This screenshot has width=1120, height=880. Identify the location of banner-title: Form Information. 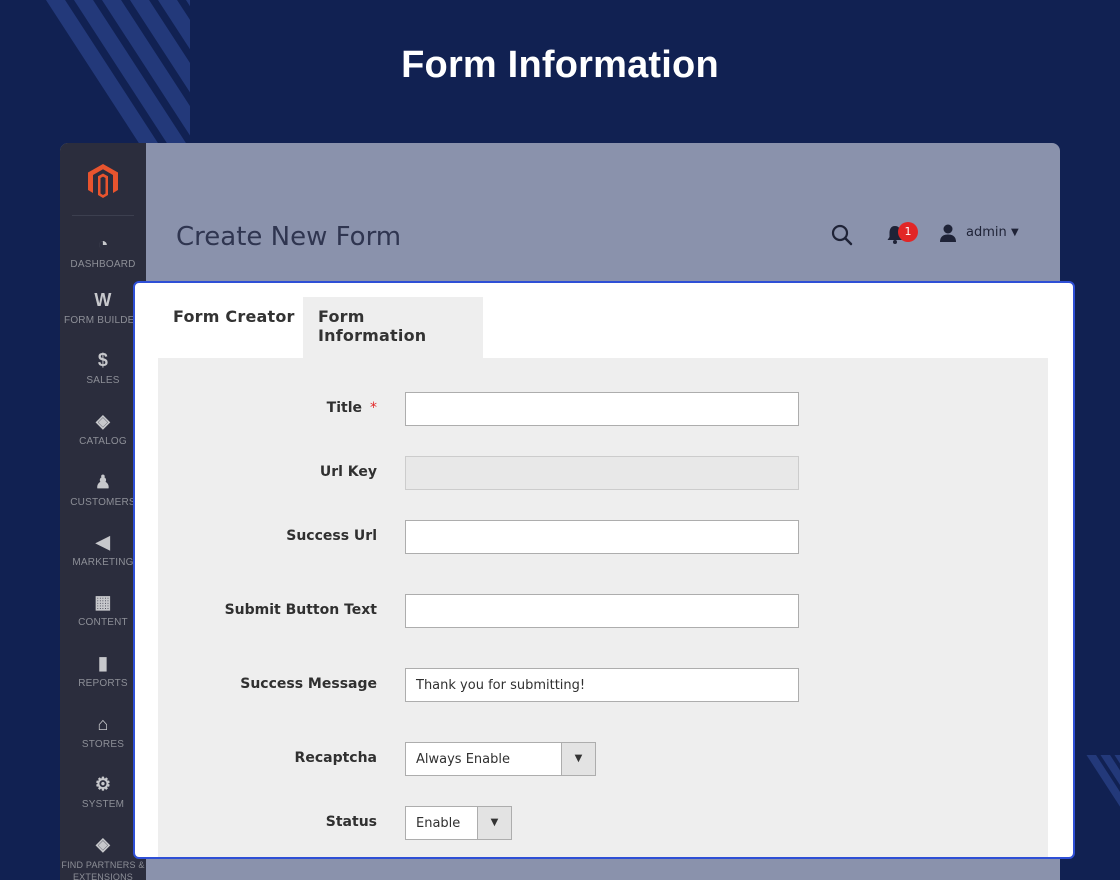
(560, 65).